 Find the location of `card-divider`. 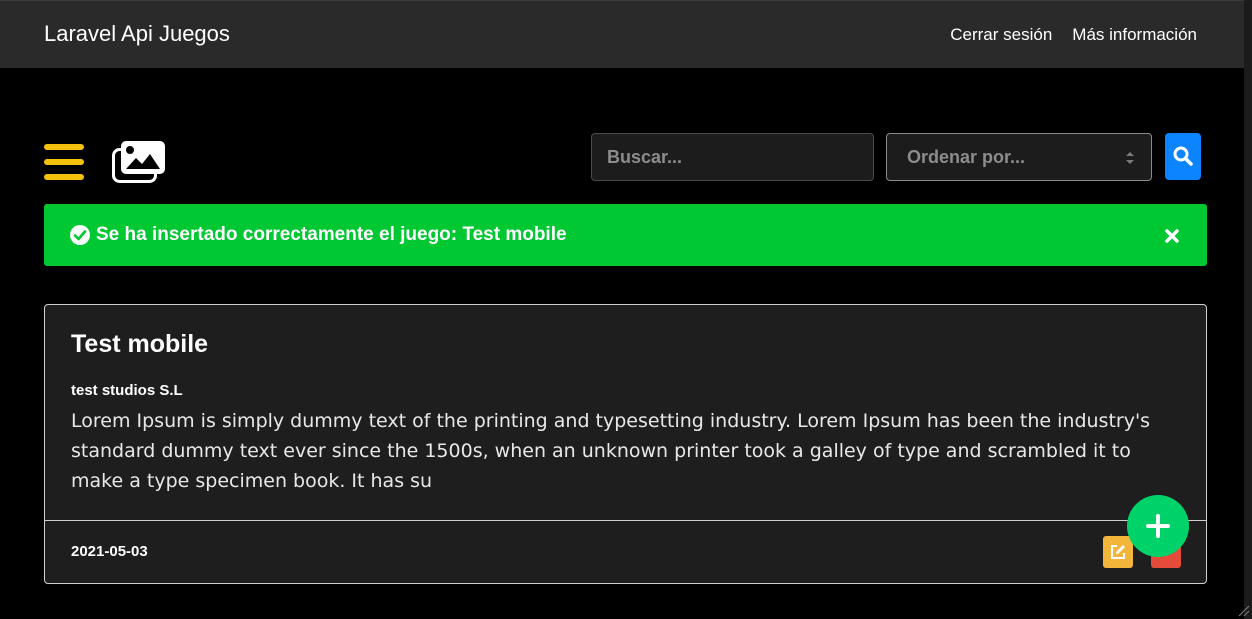

card-divider is located at coordinates (625, 520).